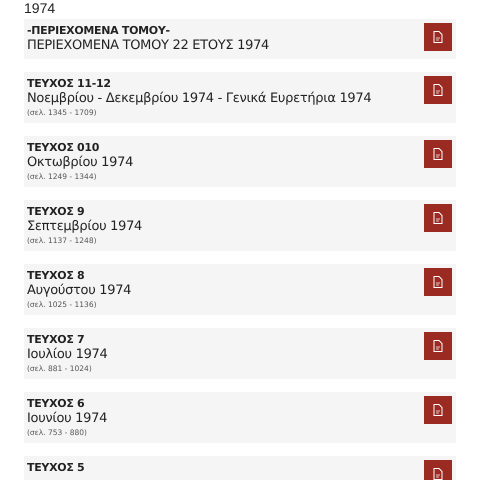  I want to click on issue-subtitle: Ιουνίου 1974, so click(67, 419).